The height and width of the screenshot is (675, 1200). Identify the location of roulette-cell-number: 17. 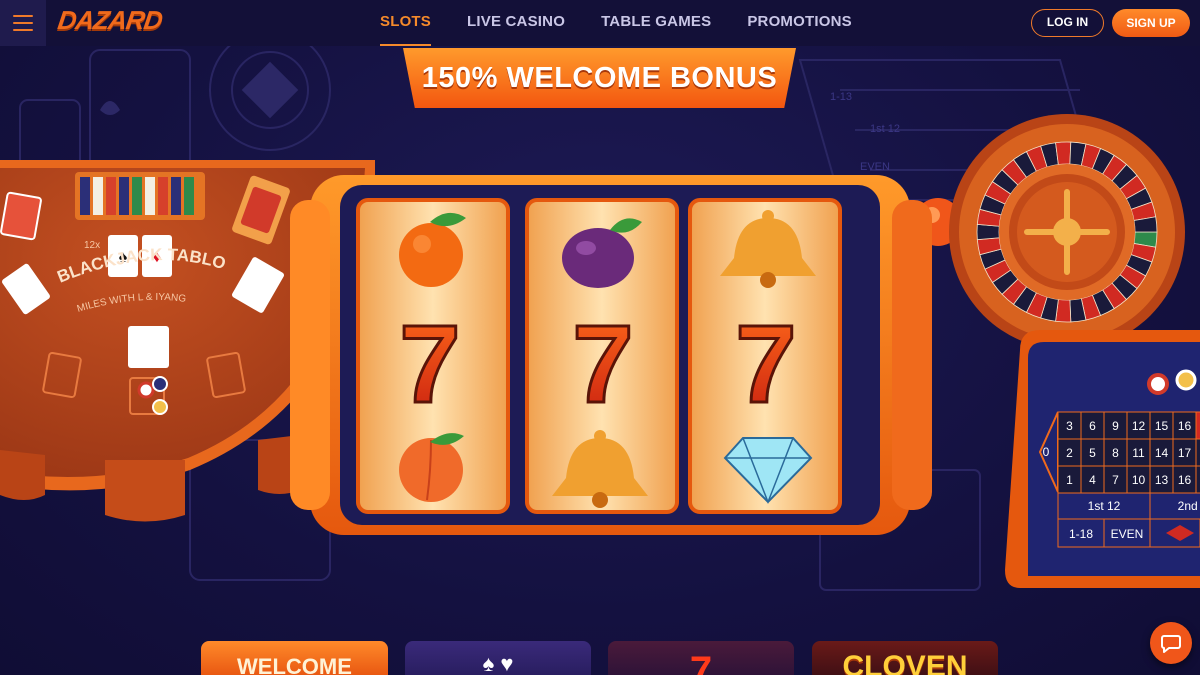
(1185, 453).